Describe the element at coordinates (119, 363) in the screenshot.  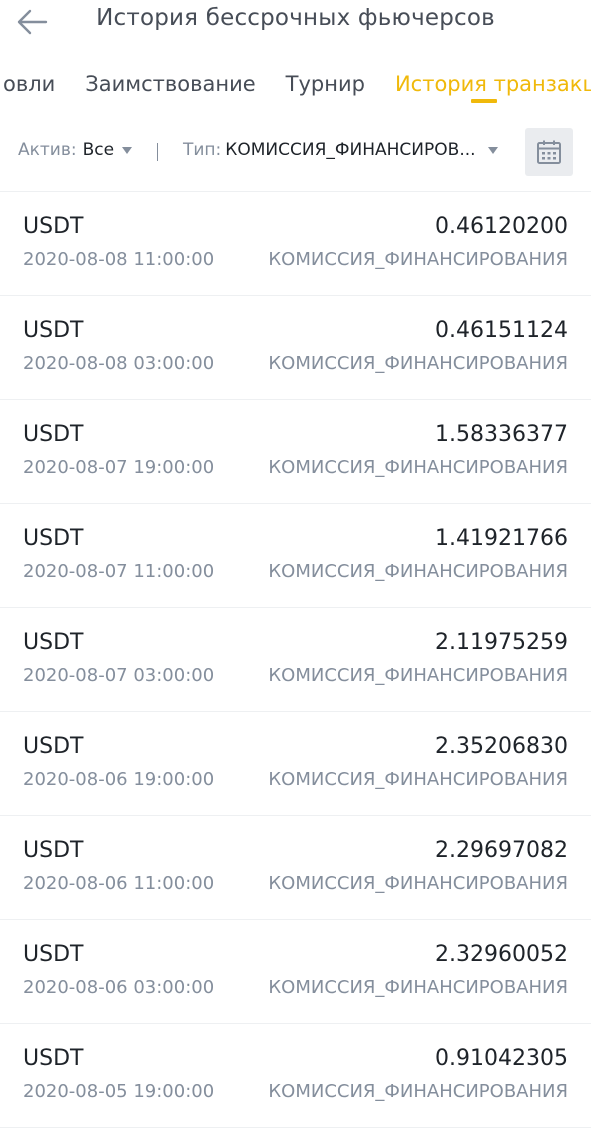
I see `transaction-time: 2020-08-08 03:00:00` at that location.